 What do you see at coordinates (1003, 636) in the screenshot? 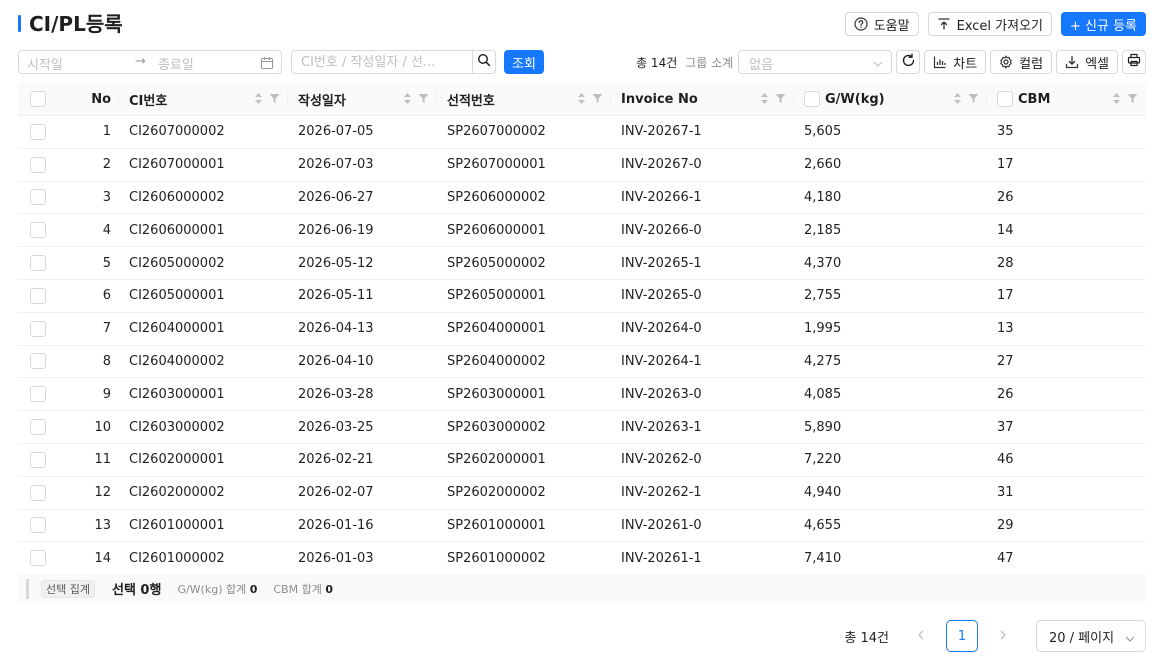
I see `next-page-button` at bounding box center [1003, 636].